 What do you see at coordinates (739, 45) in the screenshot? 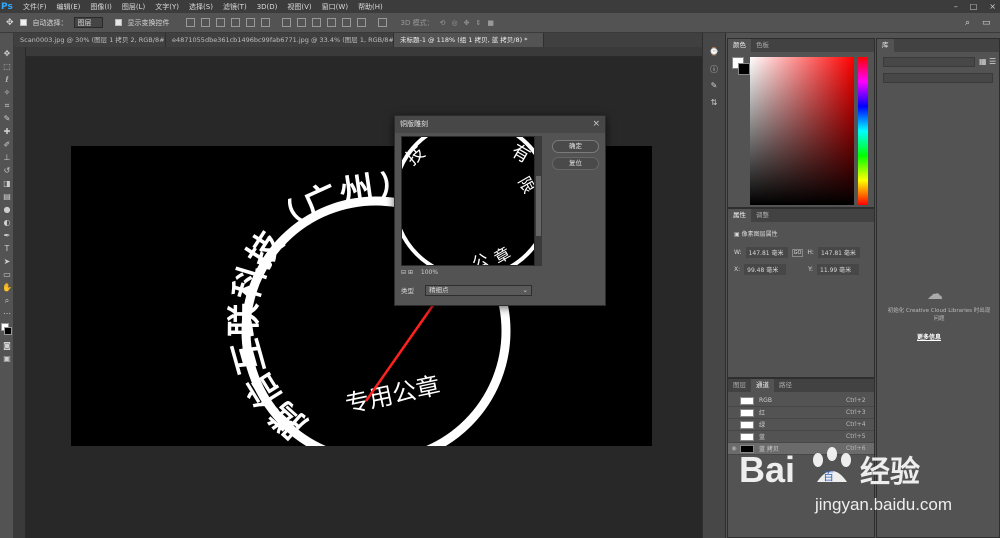
I see `tab-color: 颜色` at bounding box center [739, 45].